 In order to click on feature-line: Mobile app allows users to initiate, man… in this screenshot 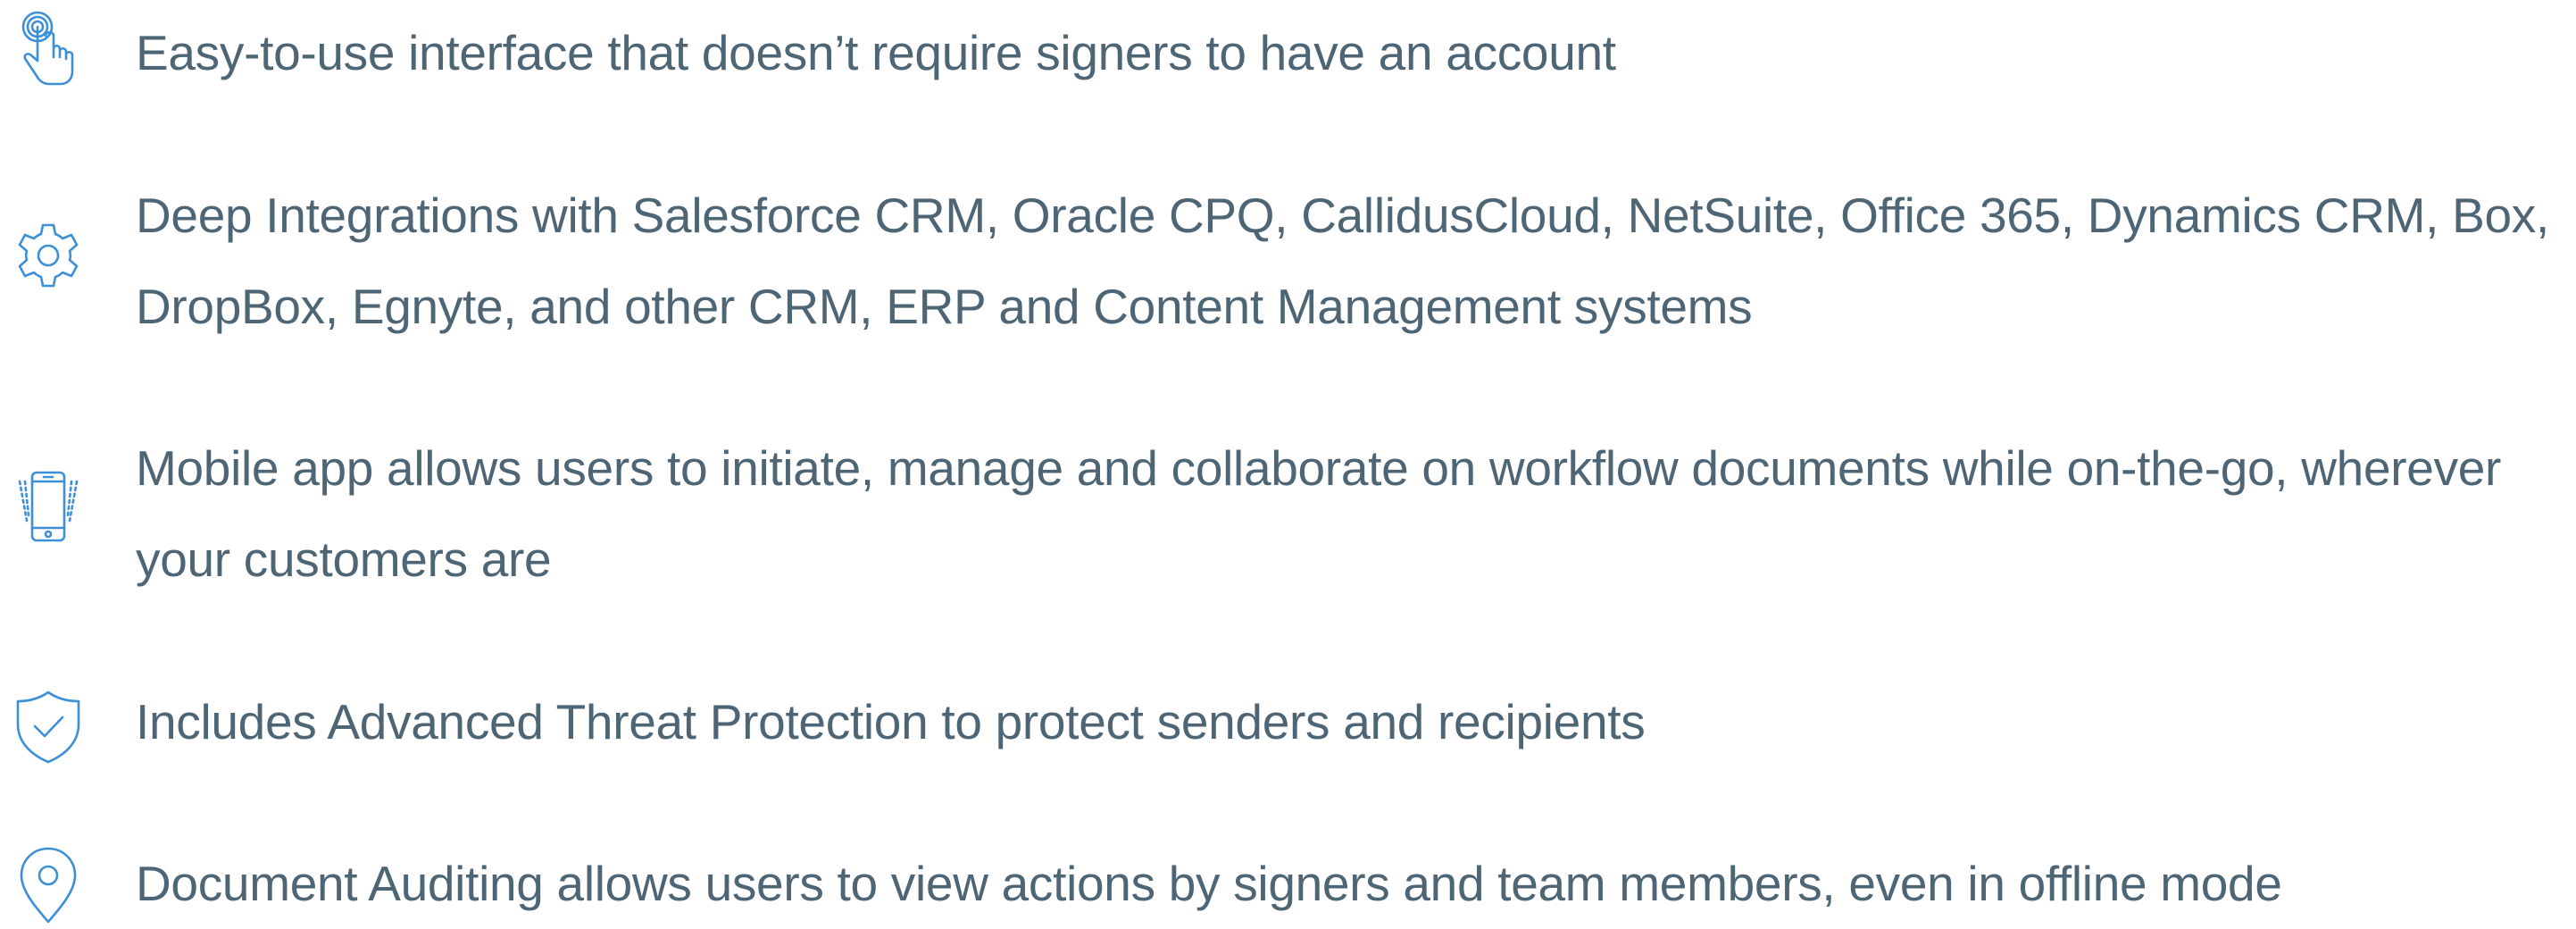, I will do `click(1319, 468)`.